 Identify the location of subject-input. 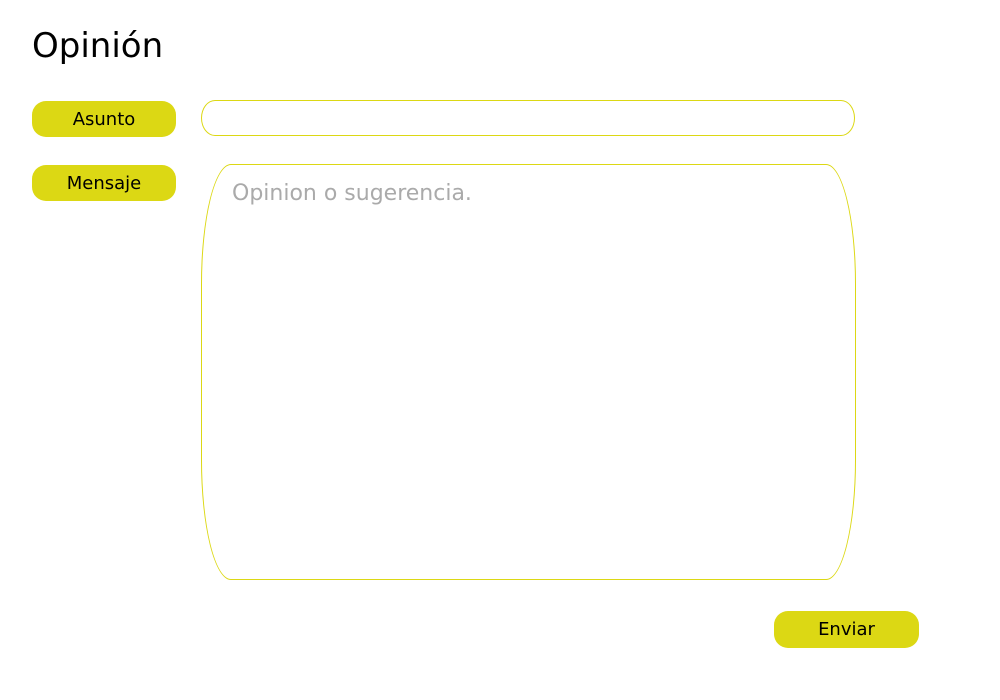
(528, 118).